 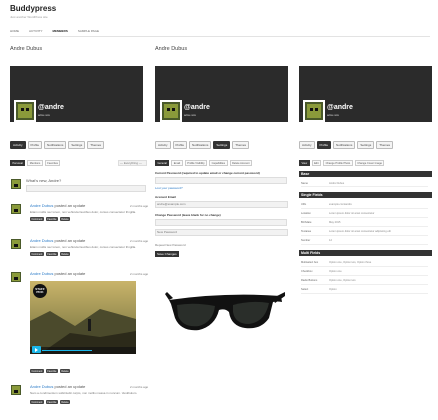 What do you see at coordinates (14, 31) in the screenshot?
I see `nav-home: HOME` at bounding box center [14, 31].